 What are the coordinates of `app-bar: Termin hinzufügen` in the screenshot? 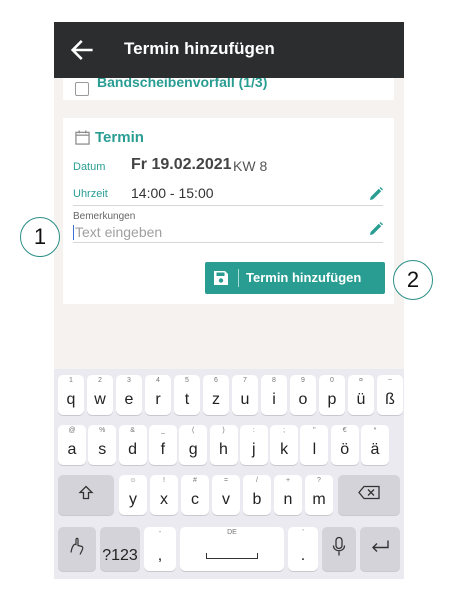 It's located at (229, 50).